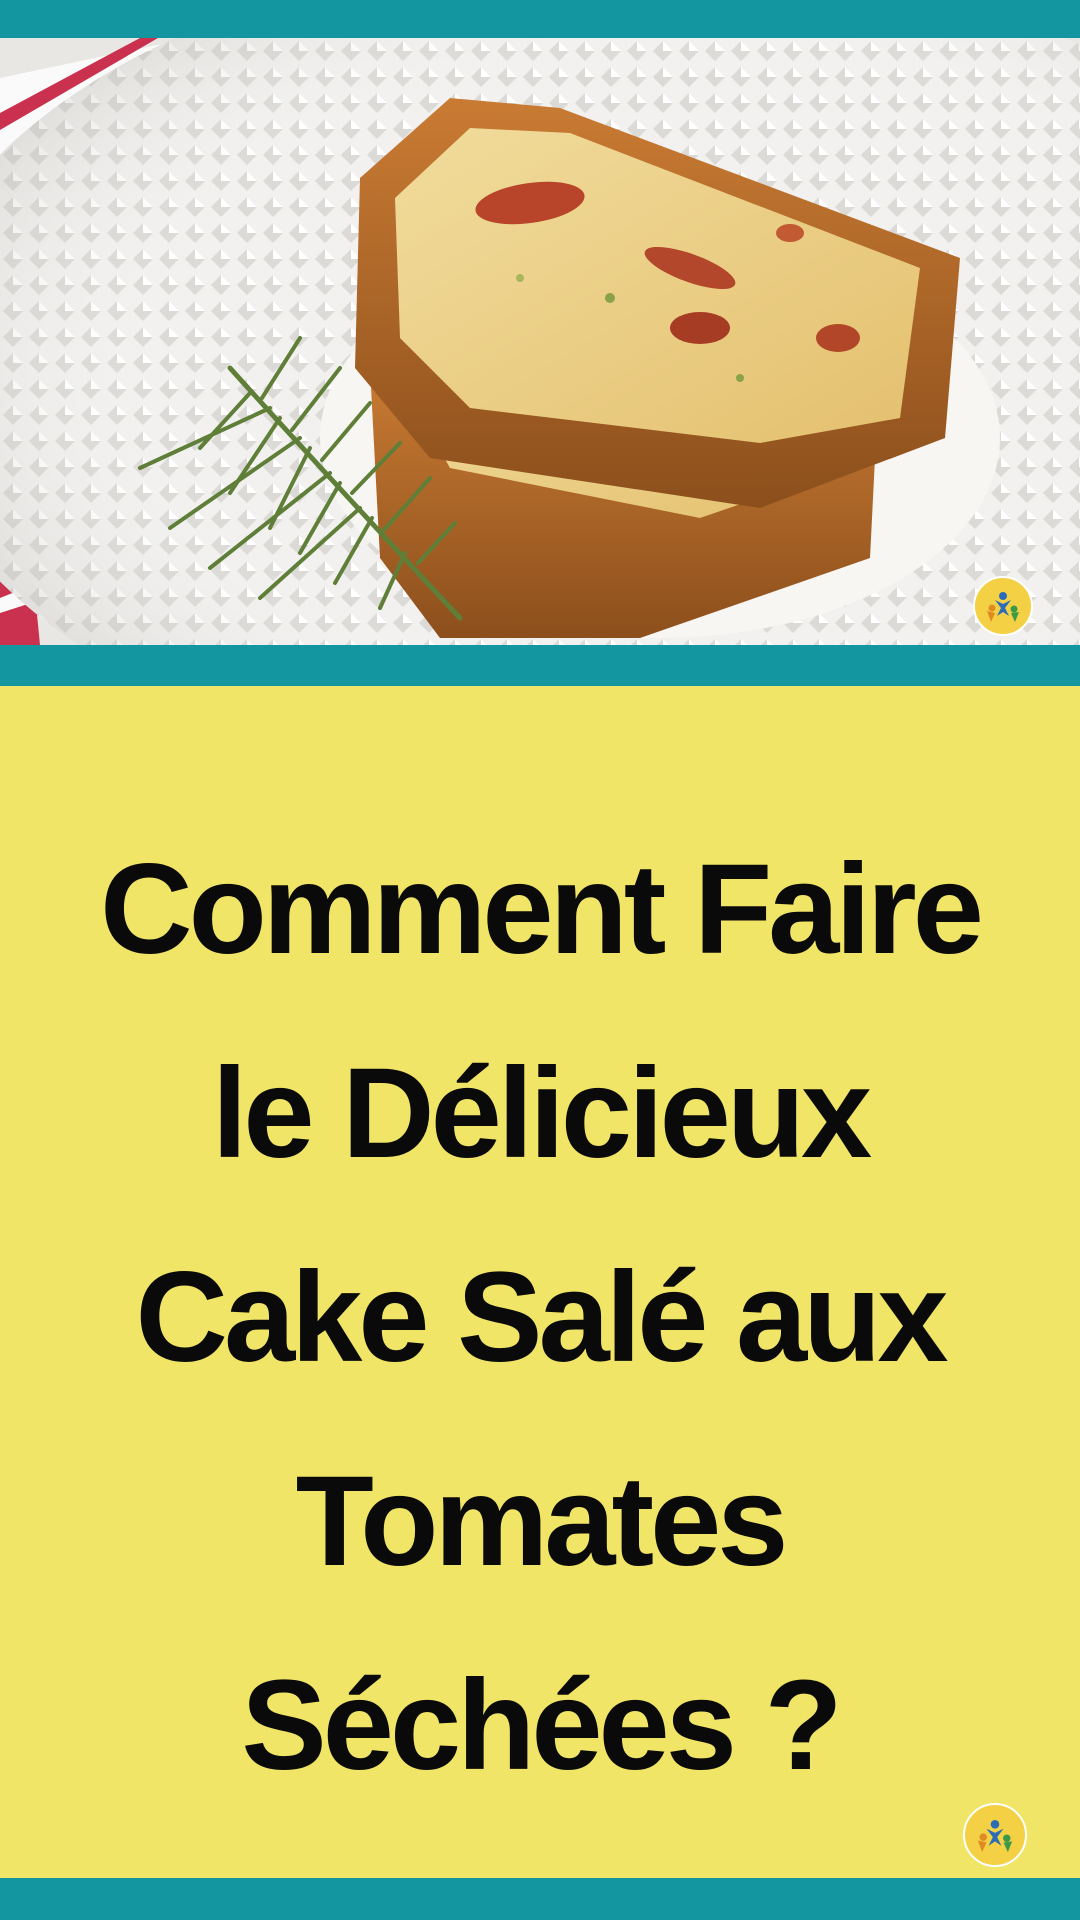 The height and width of the screenshot is (1920, 1080). What do you see at coordinates (541, 1725) in the screenshot?
I see `title-line-5: Séchées ?` at bounding box center [541, 1725].